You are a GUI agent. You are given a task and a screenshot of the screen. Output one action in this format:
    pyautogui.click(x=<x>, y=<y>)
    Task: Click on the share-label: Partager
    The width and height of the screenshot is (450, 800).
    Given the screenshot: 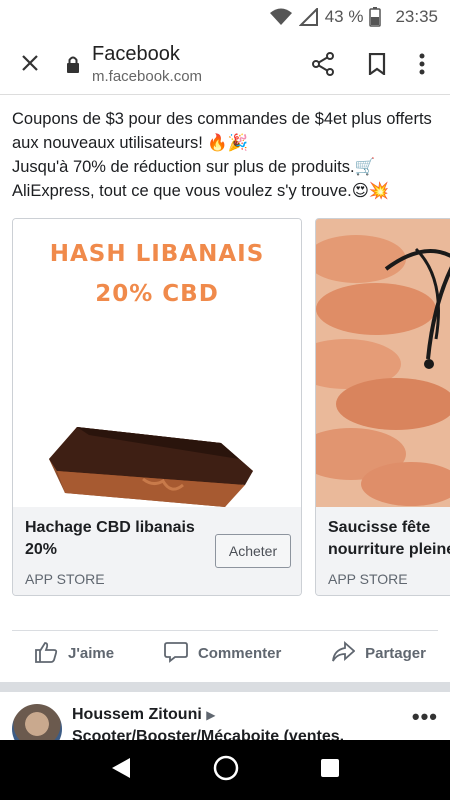 What is the action you would take?
    pyautogui.click(x=395, y=653)
    